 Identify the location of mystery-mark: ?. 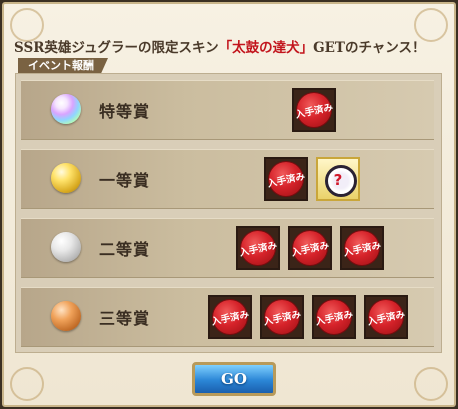
(338, 180).